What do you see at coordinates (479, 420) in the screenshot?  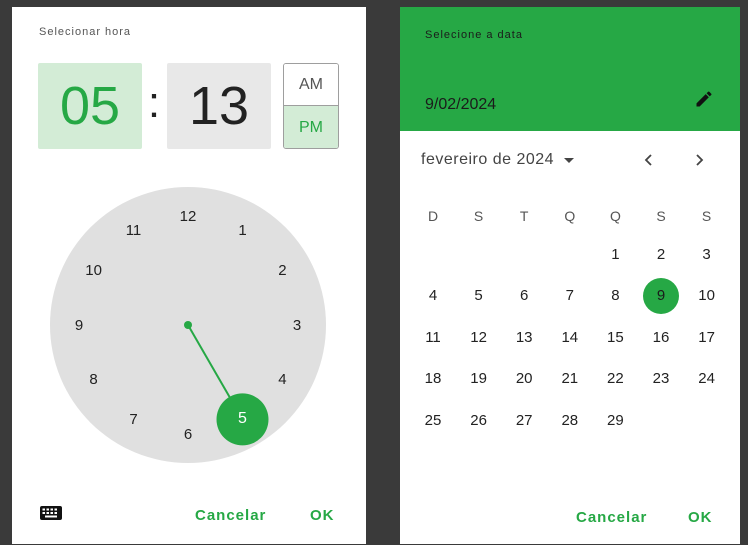 I see `calendar-day-26: 26` at bounding box center [479, 420].